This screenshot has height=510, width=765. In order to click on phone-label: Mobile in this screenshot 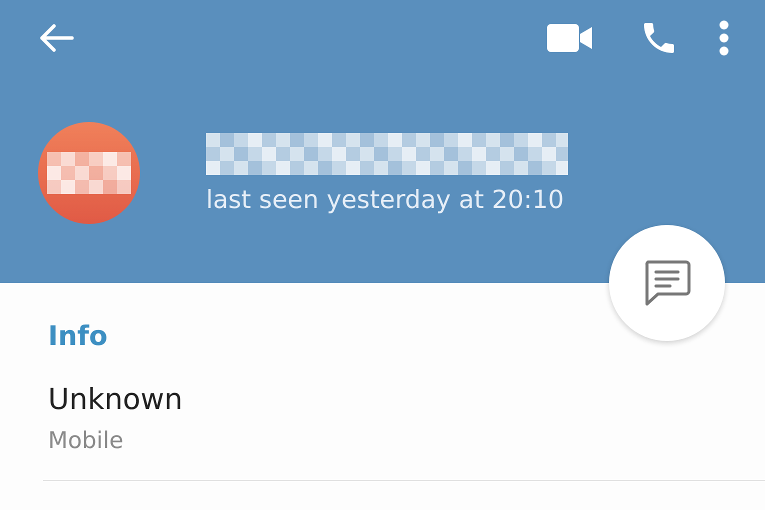, I will do `click(86, 441)`.